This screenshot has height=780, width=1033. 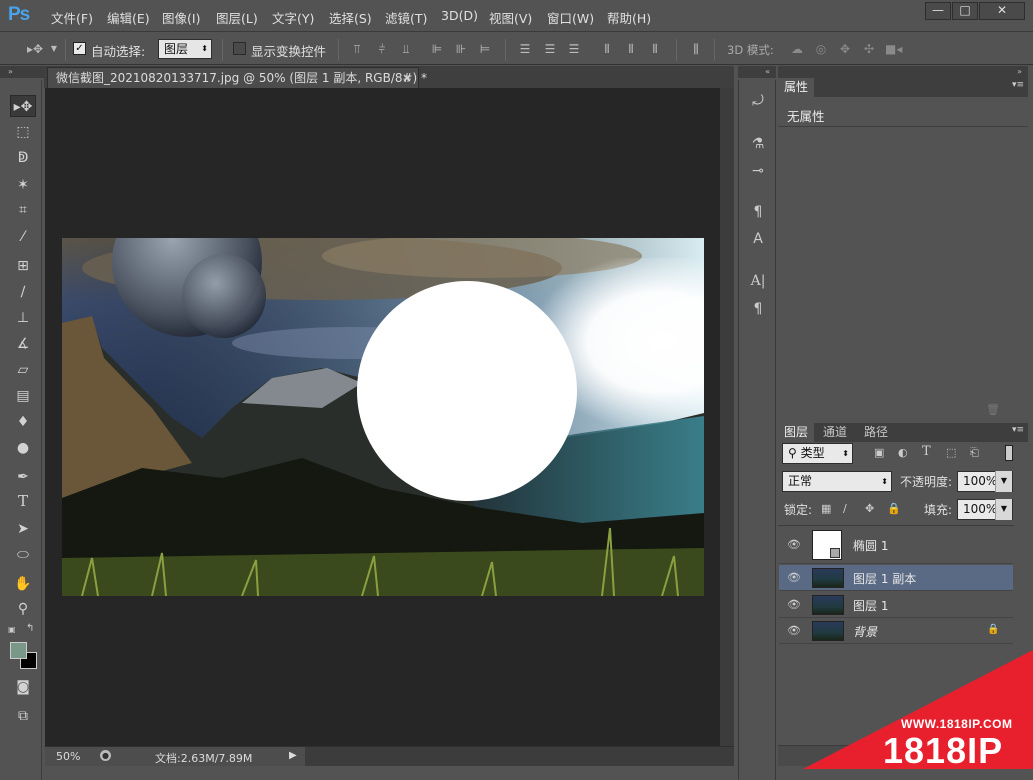 I want to click on brush-preset-panel-icon: ⚗, so click(x=758, y=144).